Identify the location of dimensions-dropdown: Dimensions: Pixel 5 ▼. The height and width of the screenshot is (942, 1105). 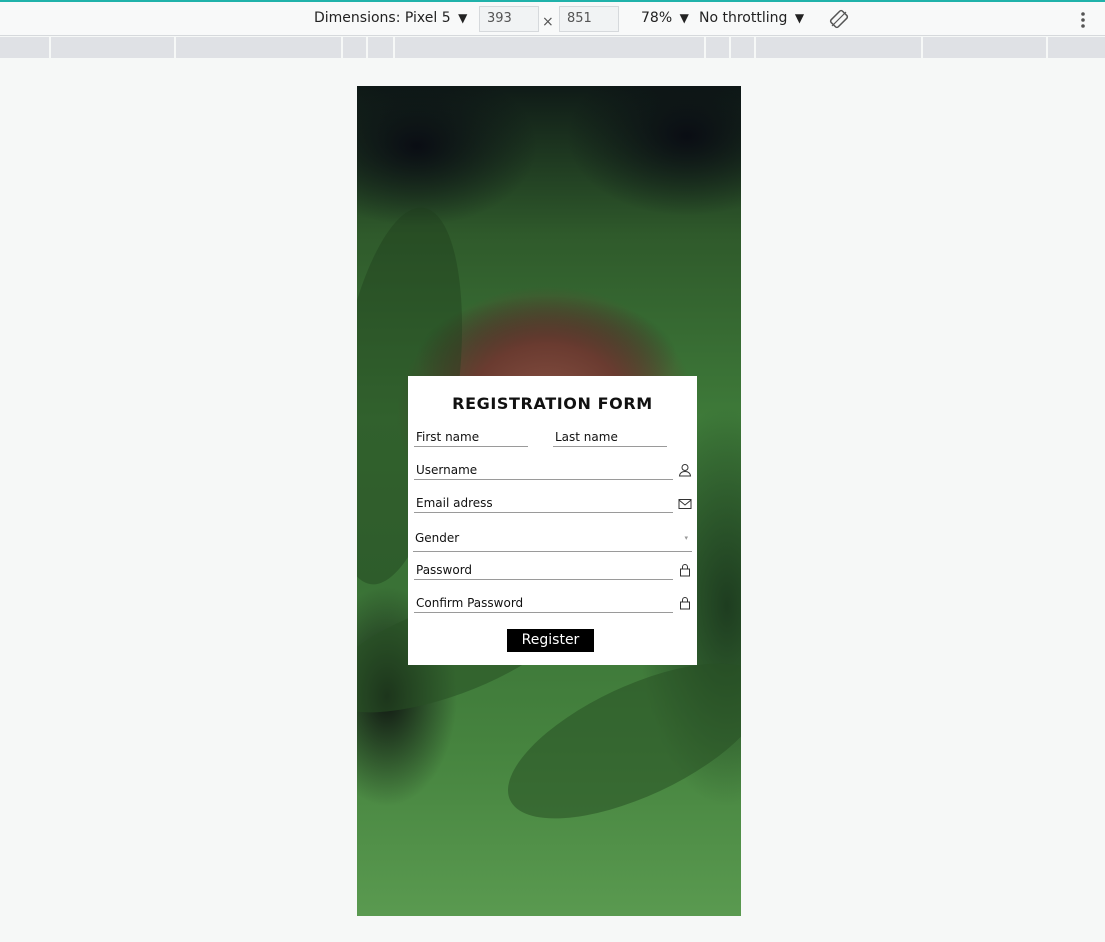
(390, 19).